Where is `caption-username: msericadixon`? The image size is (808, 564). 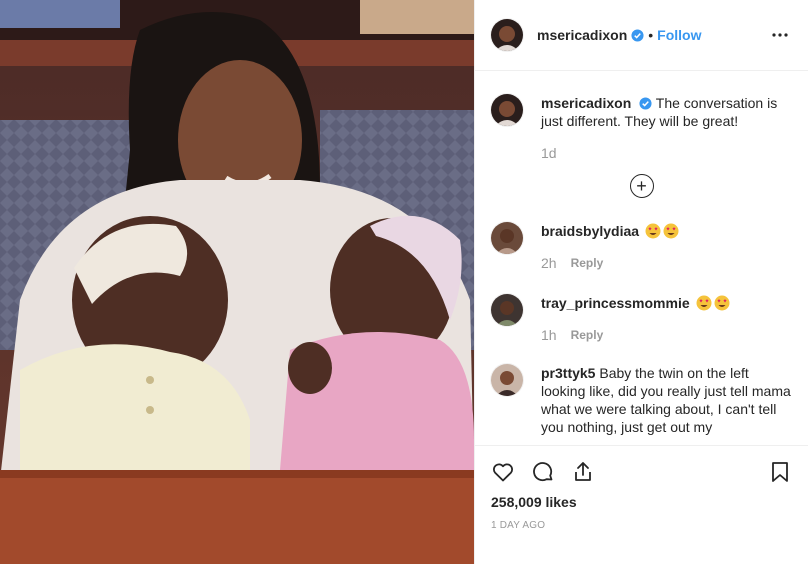
caption-username: msericadixon is located at coordinates (586, 103).